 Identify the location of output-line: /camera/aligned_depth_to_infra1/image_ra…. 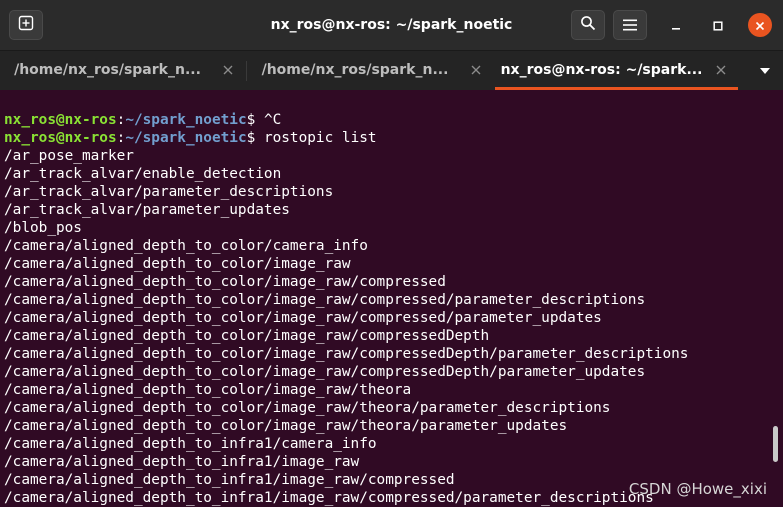
(182, 462).